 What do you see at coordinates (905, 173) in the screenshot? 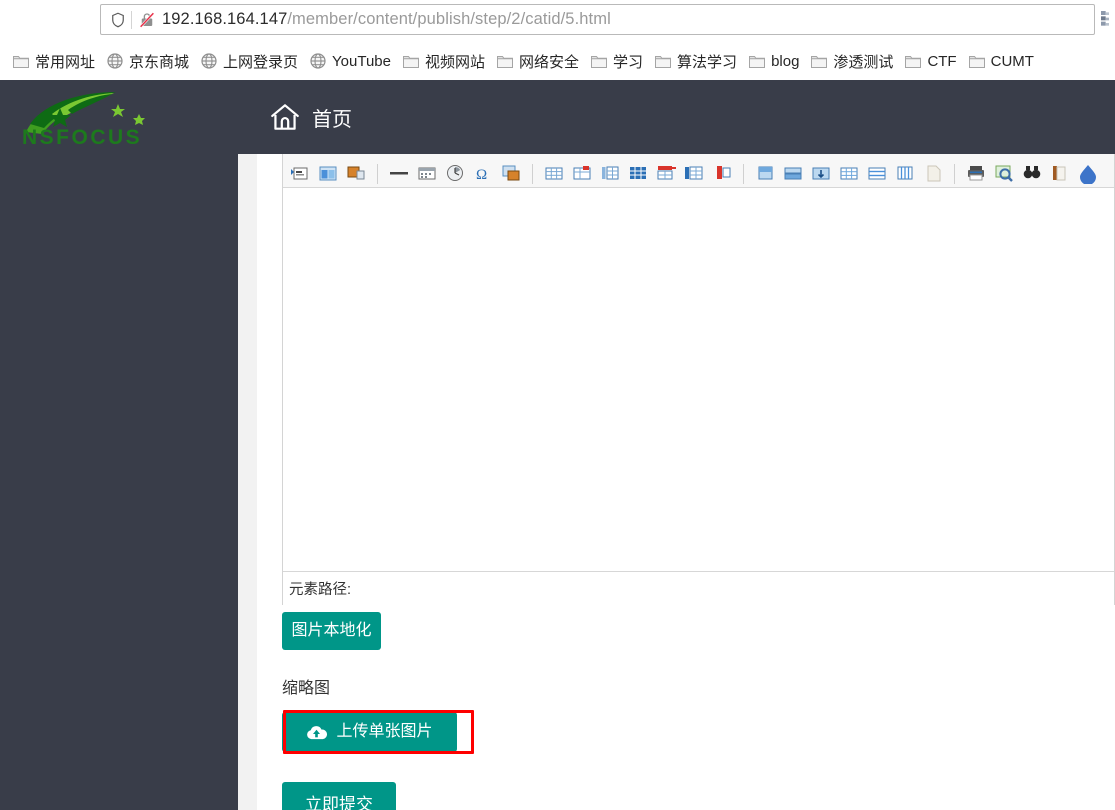
I see `table-sort-icon` at bounding box center [905, 173].